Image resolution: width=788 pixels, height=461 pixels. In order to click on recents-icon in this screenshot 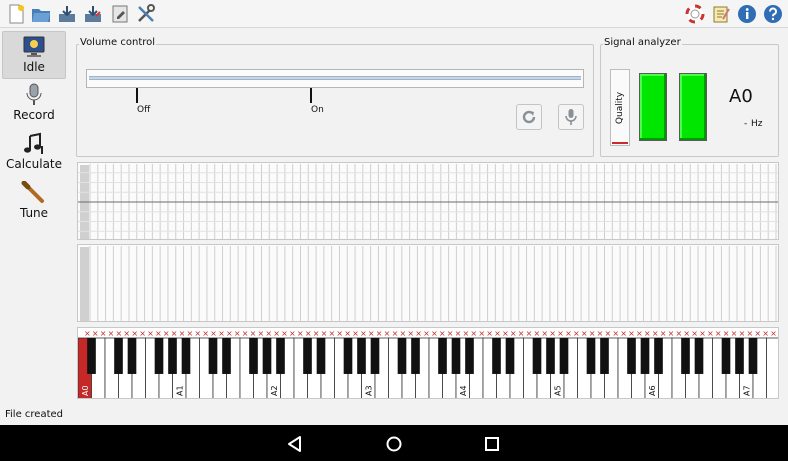, I will do `click(492, 444)`.